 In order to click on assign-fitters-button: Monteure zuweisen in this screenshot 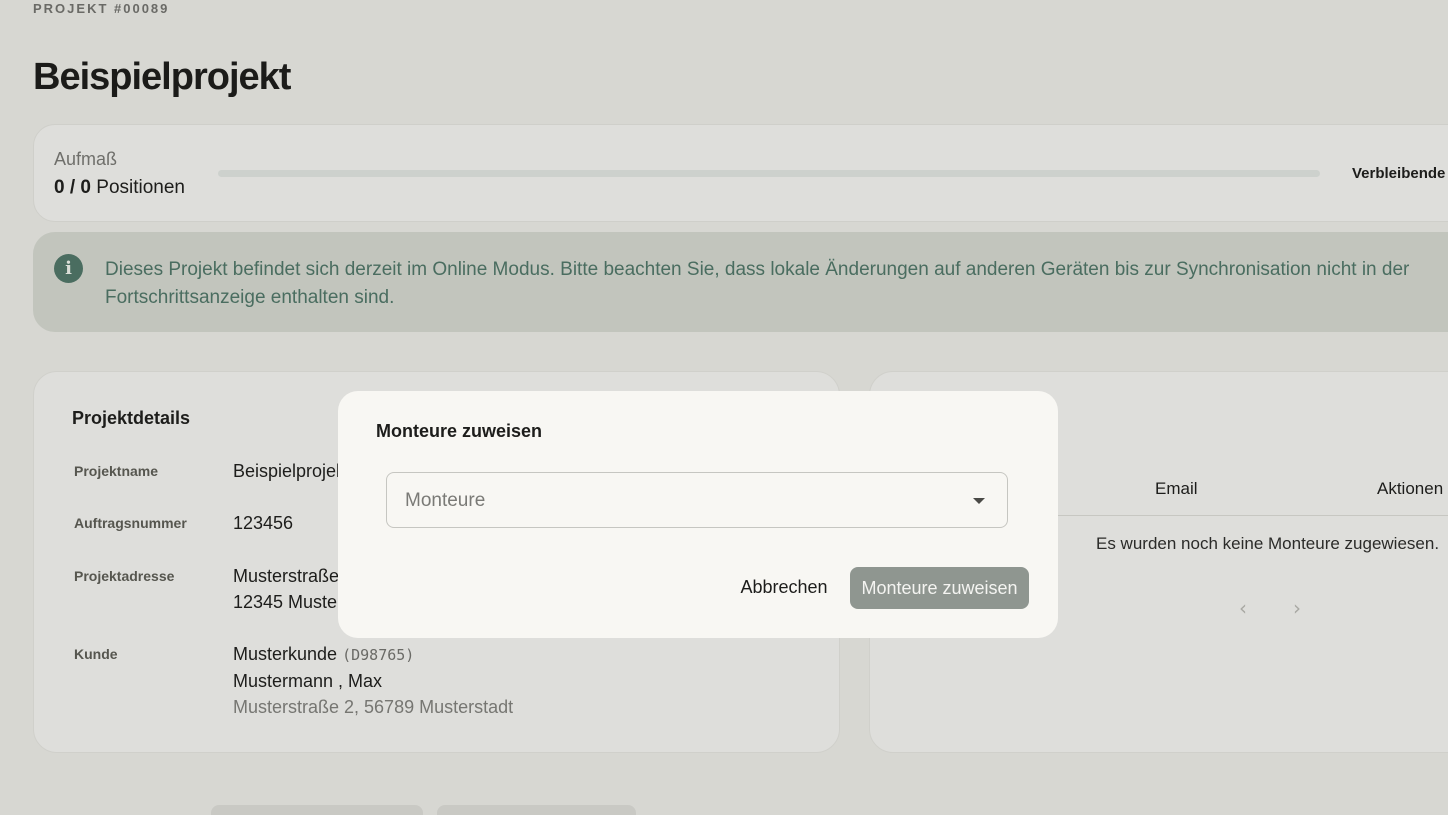, I will do `click(939, 588)`.